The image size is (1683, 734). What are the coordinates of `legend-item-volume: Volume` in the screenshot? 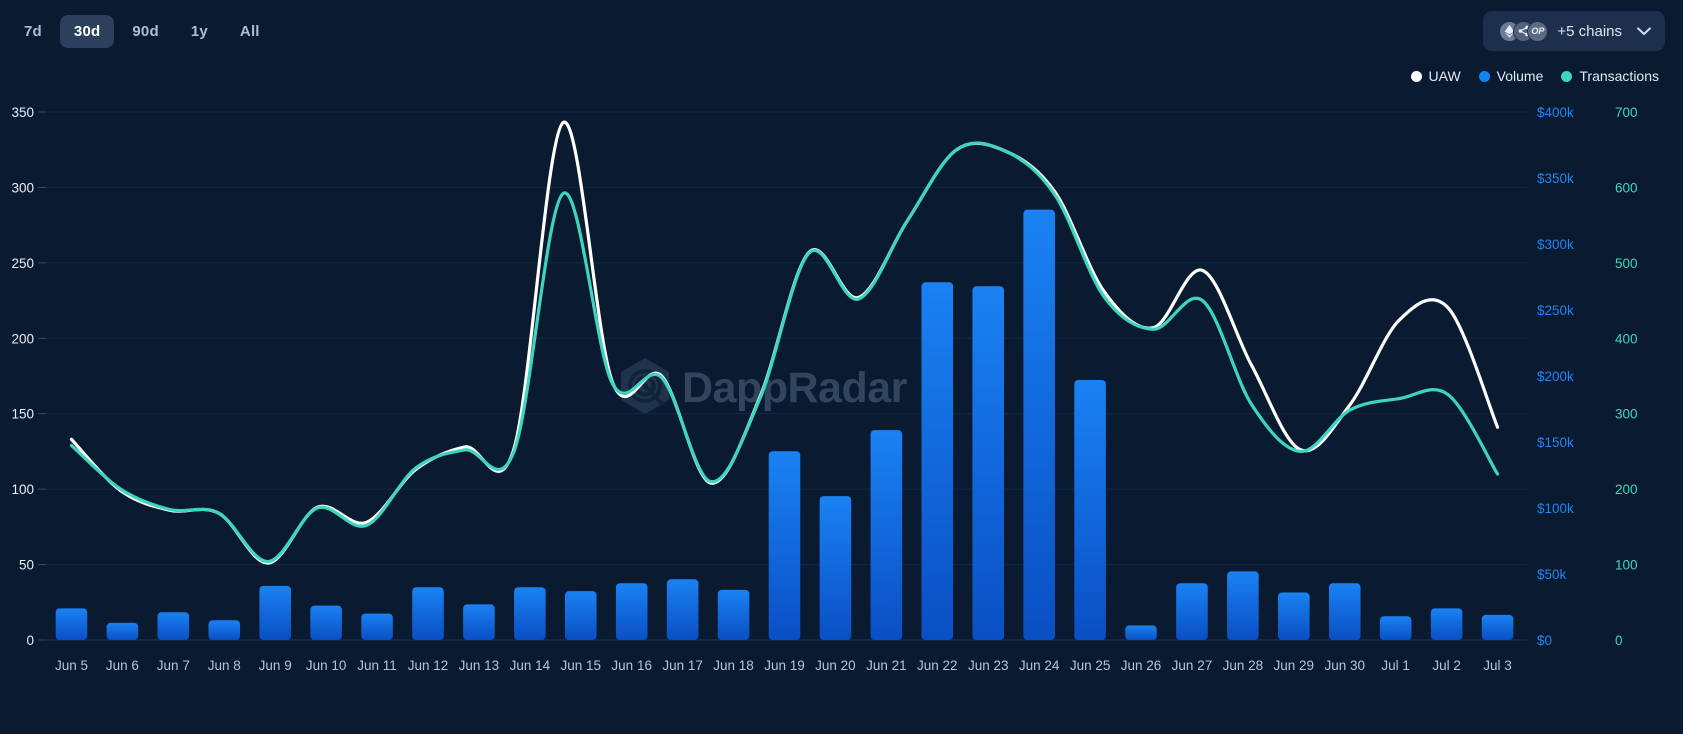 It's located at (1511, 76).